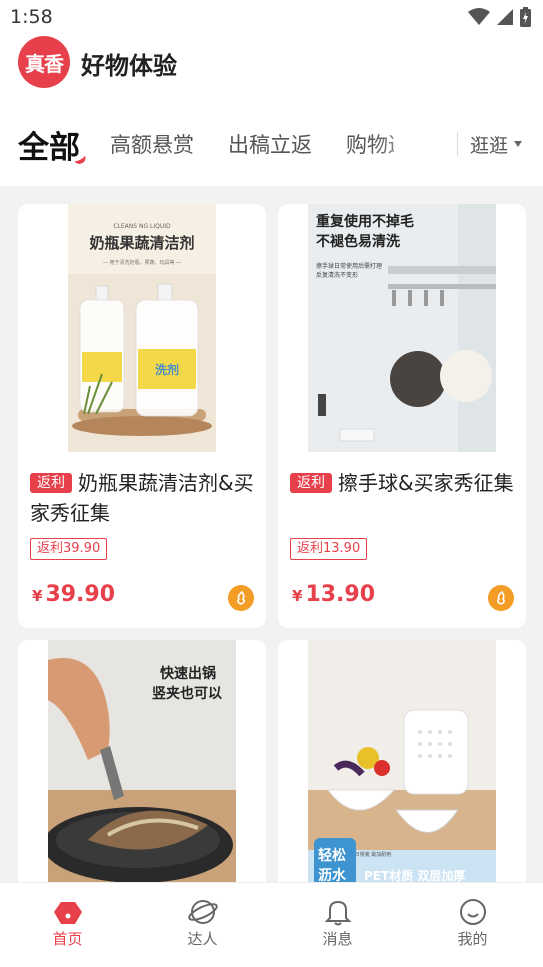  What do you see at coordinates (31, 17) in the screenshot?
I see `status-time: 1:58` at bounding box center [31, 17].